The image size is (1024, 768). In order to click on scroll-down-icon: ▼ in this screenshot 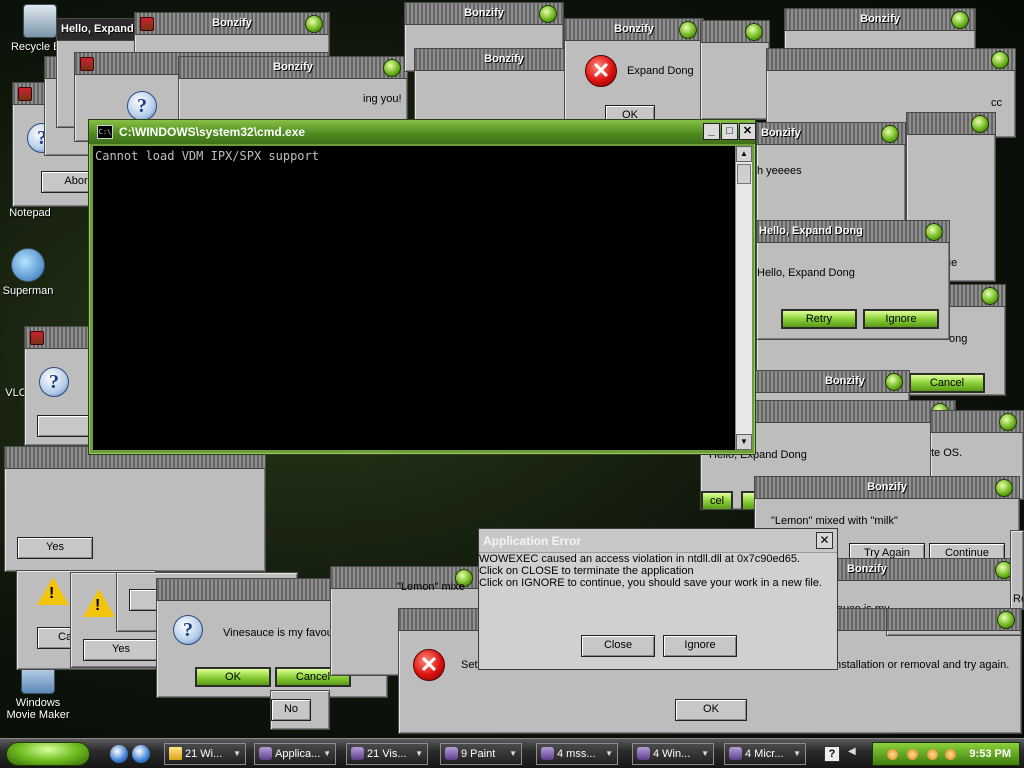, I will do `click(744, 442)`.